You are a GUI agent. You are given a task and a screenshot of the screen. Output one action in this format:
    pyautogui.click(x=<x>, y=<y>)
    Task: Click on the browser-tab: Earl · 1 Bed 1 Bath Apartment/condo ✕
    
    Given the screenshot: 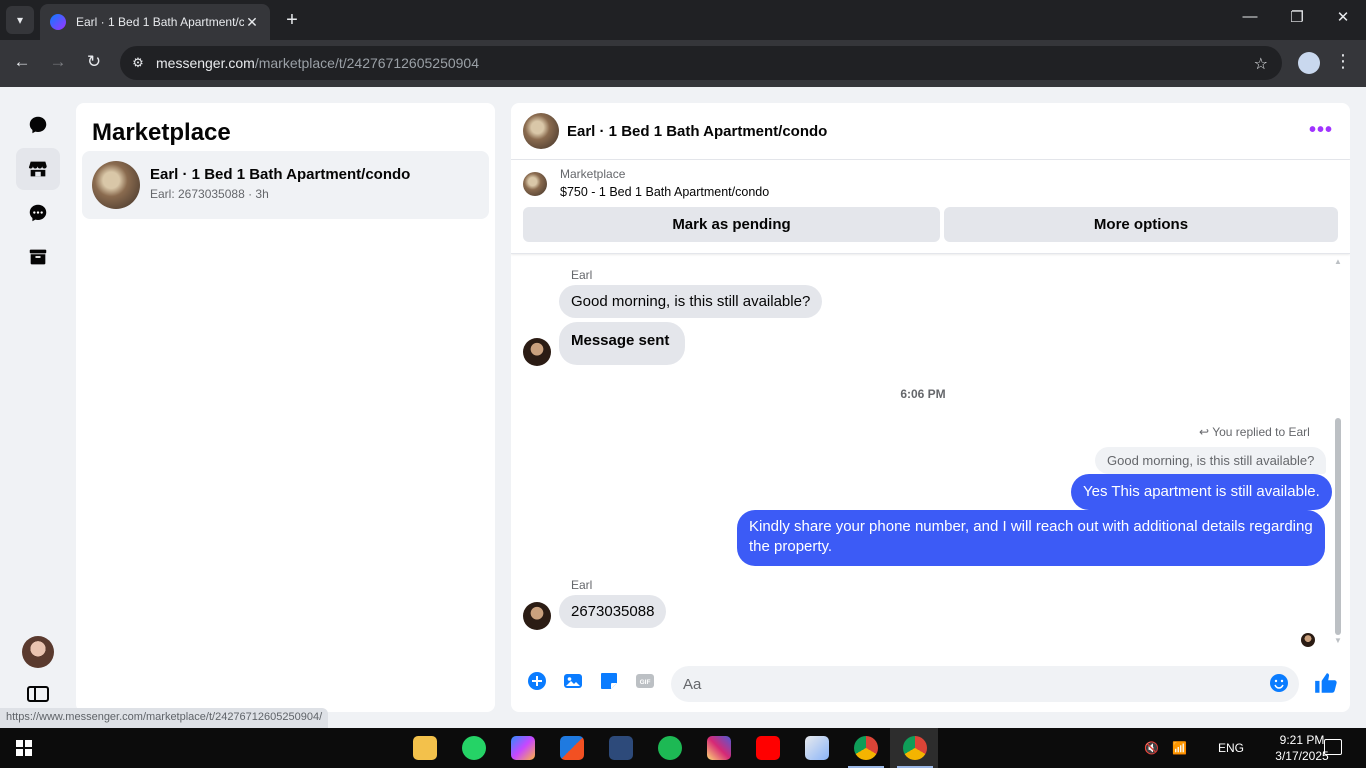 What is the action you would take?
    pyautogui.click(x=155, y=22)
    